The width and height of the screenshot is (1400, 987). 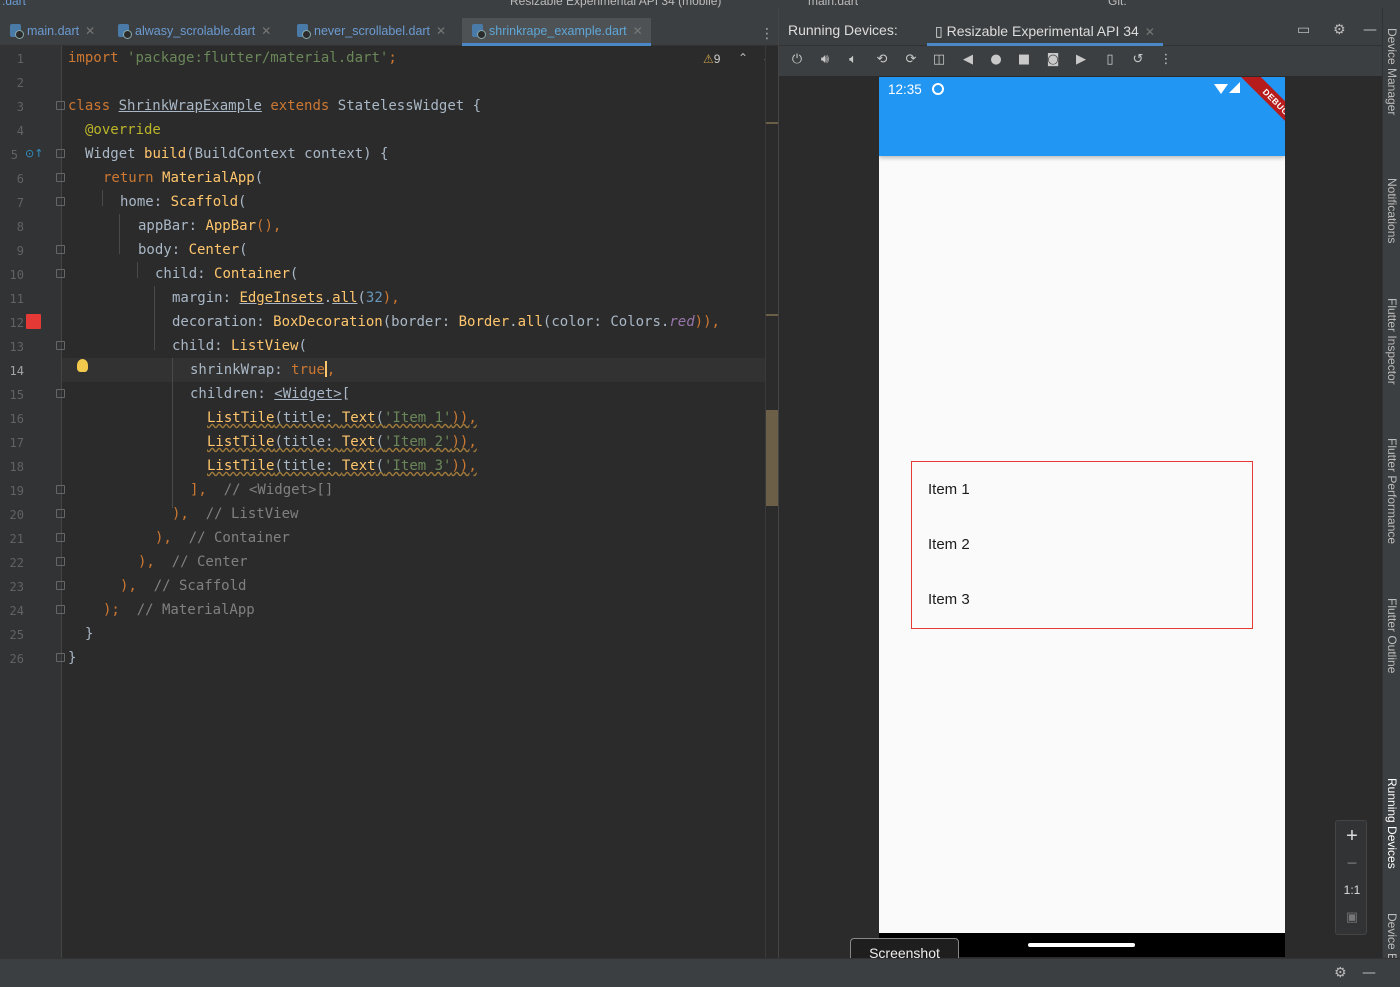 What do you see at coordinates (1053, 60) in the screenshot?
I see `camera-icon: ◙` at bounding box center [1053, 60].